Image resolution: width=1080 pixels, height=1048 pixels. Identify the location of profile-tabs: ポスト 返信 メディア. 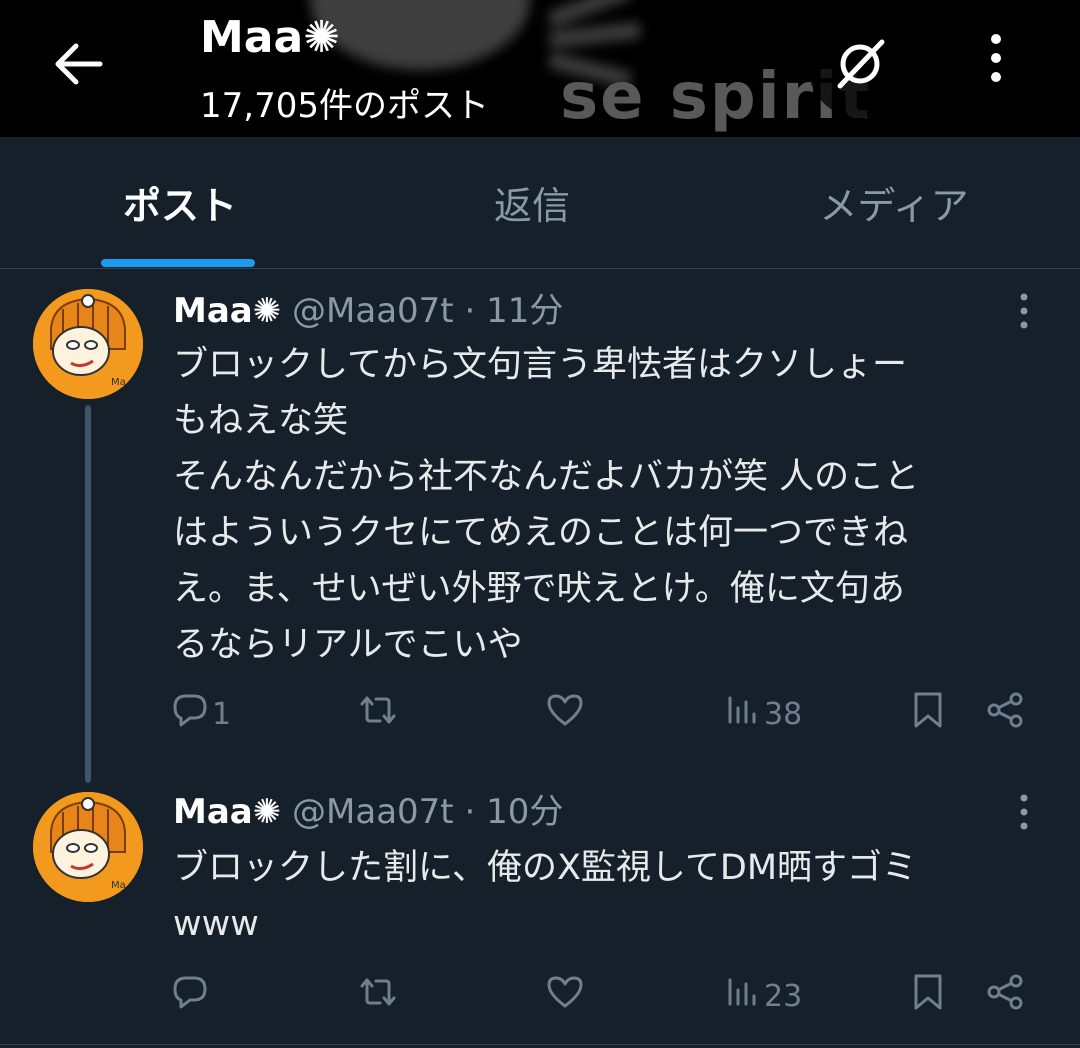
(540, 203).